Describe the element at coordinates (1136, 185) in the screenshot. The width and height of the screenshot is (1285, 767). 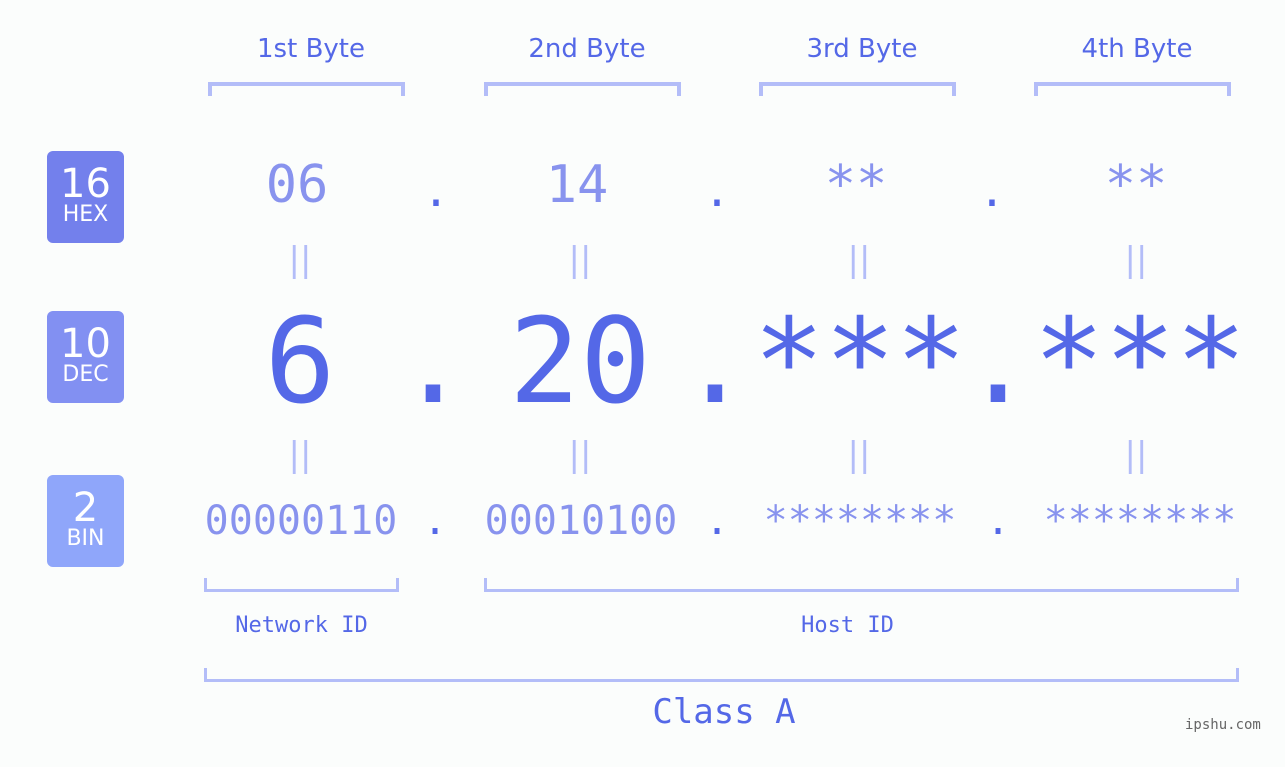
I see `hex-byte-4: **` at that location.